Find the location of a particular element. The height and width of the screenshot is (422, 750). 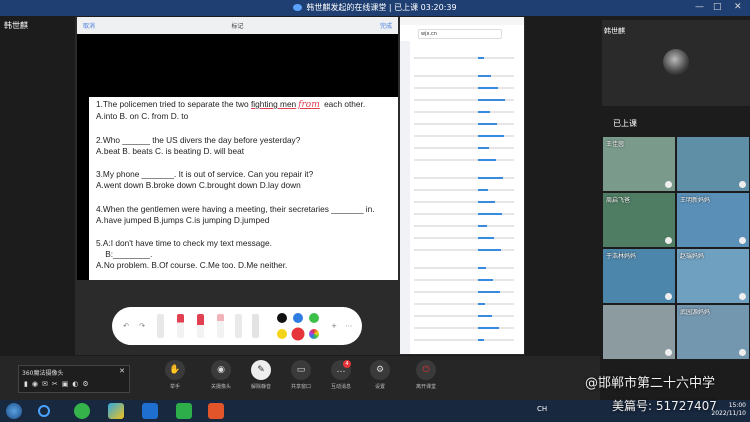

share-window-button: ▭ 共享窗口 is located at coordinates (301, 375).